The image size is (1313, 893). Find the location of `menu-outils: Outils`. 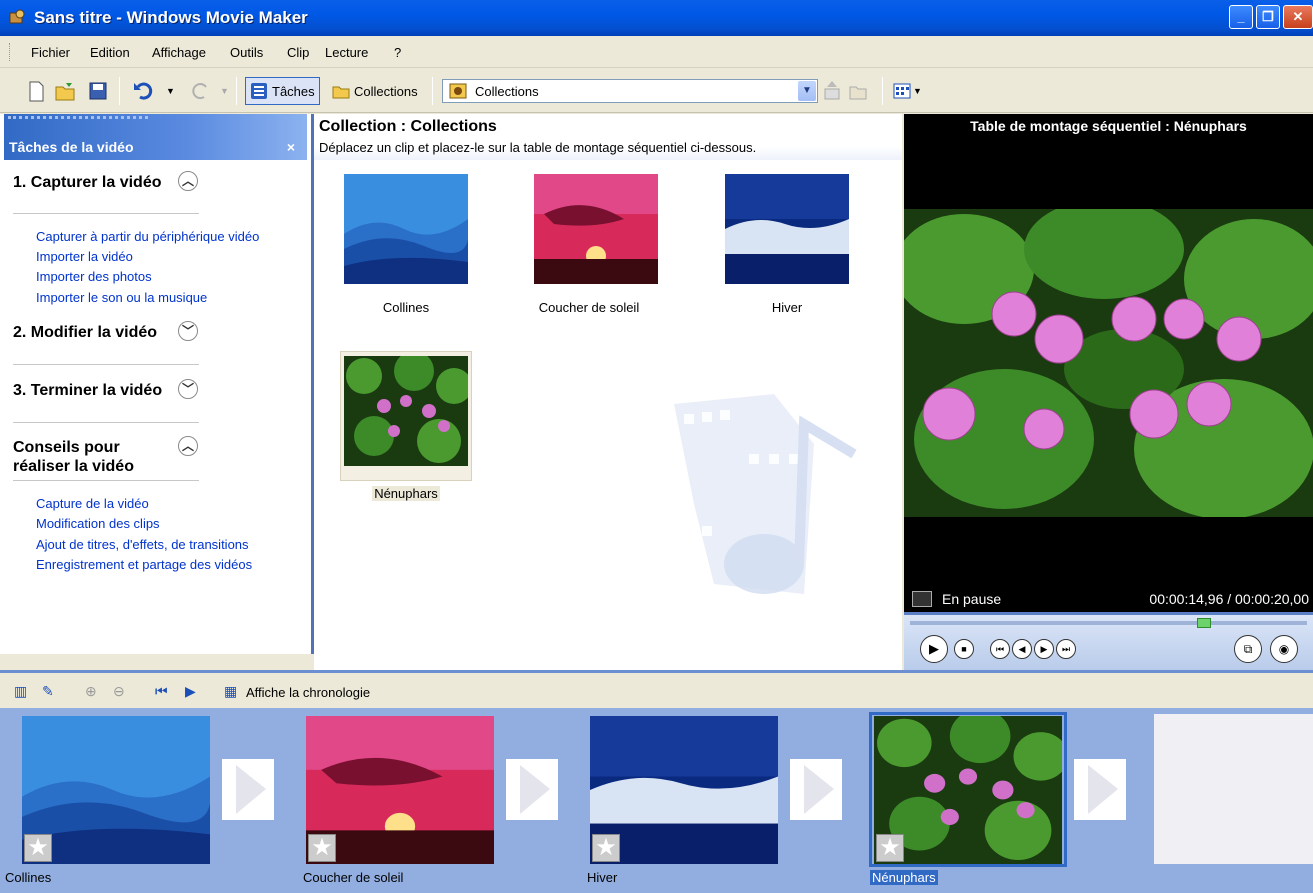

menu-outils: Outils is located at coordinates (246, 52).